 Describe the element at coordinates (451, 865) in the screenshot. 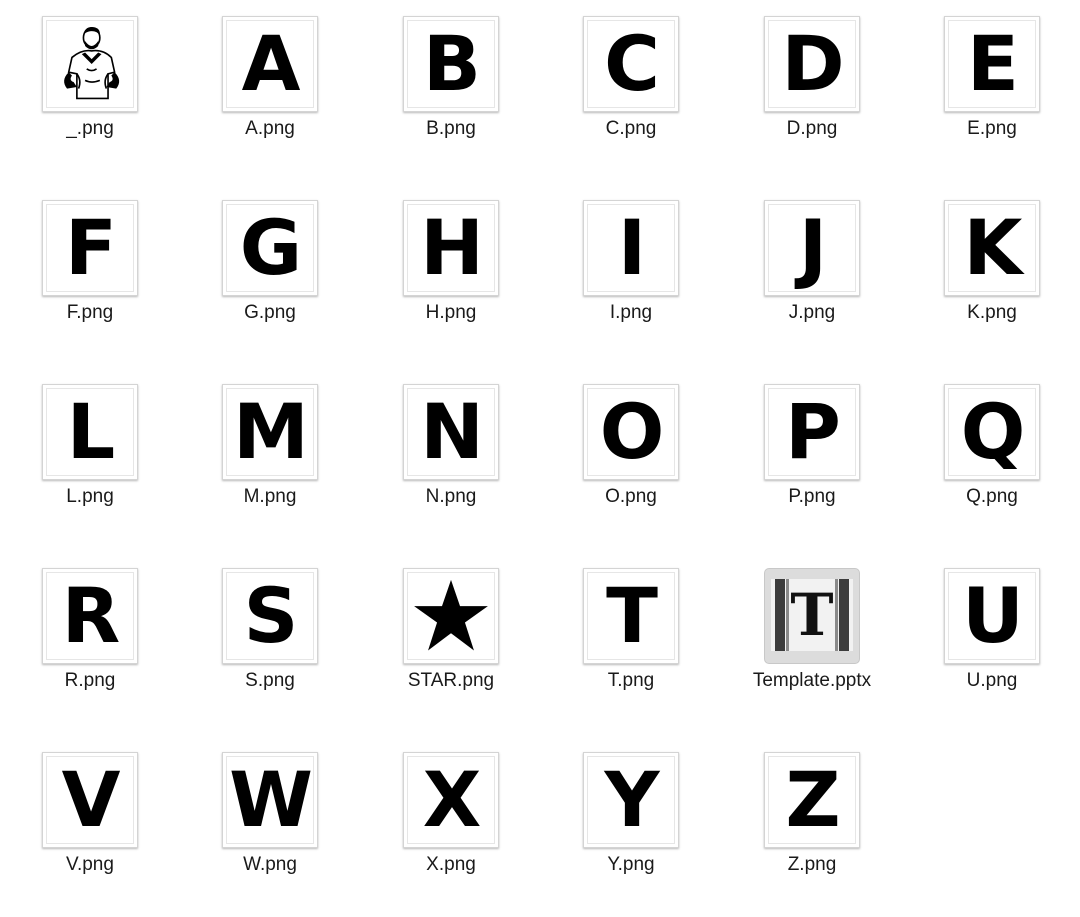

I see `file-name-label: X.png` at that location.